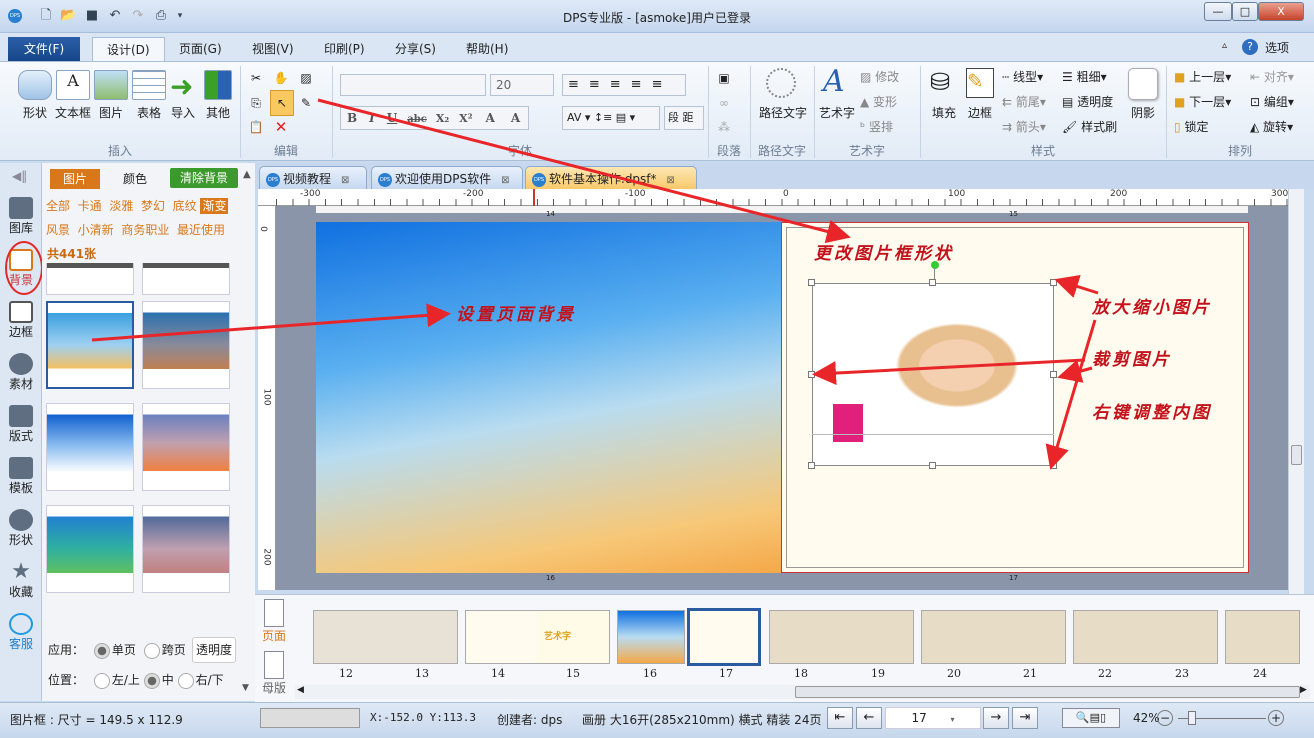  I want to click on shadow-icon, so click(1143, 84).